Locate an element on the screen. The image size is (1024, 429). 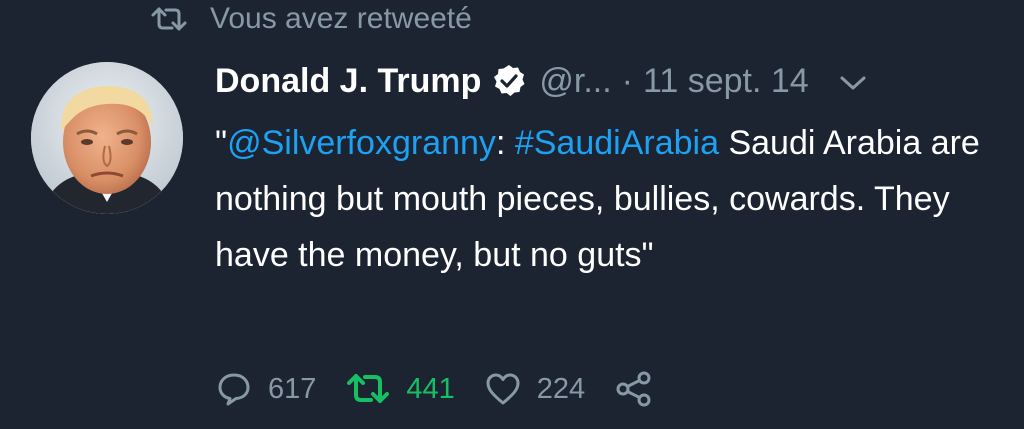
like-button: 224 is located at coordinates (535, 389).